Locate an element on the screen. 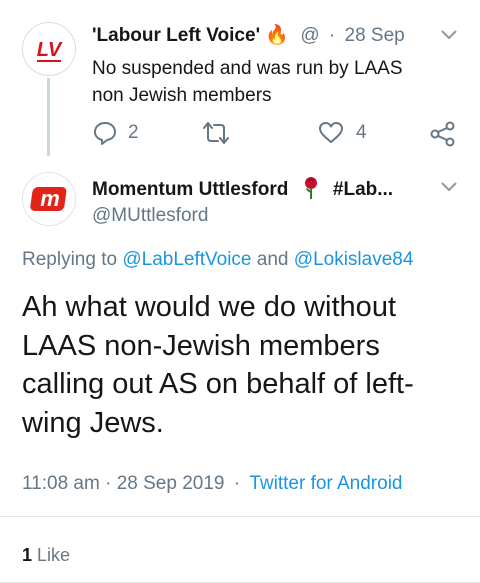 Image resolution: width=480 pixels, height=583 pixels. svg-text: m is located at coordinates (50, 198).